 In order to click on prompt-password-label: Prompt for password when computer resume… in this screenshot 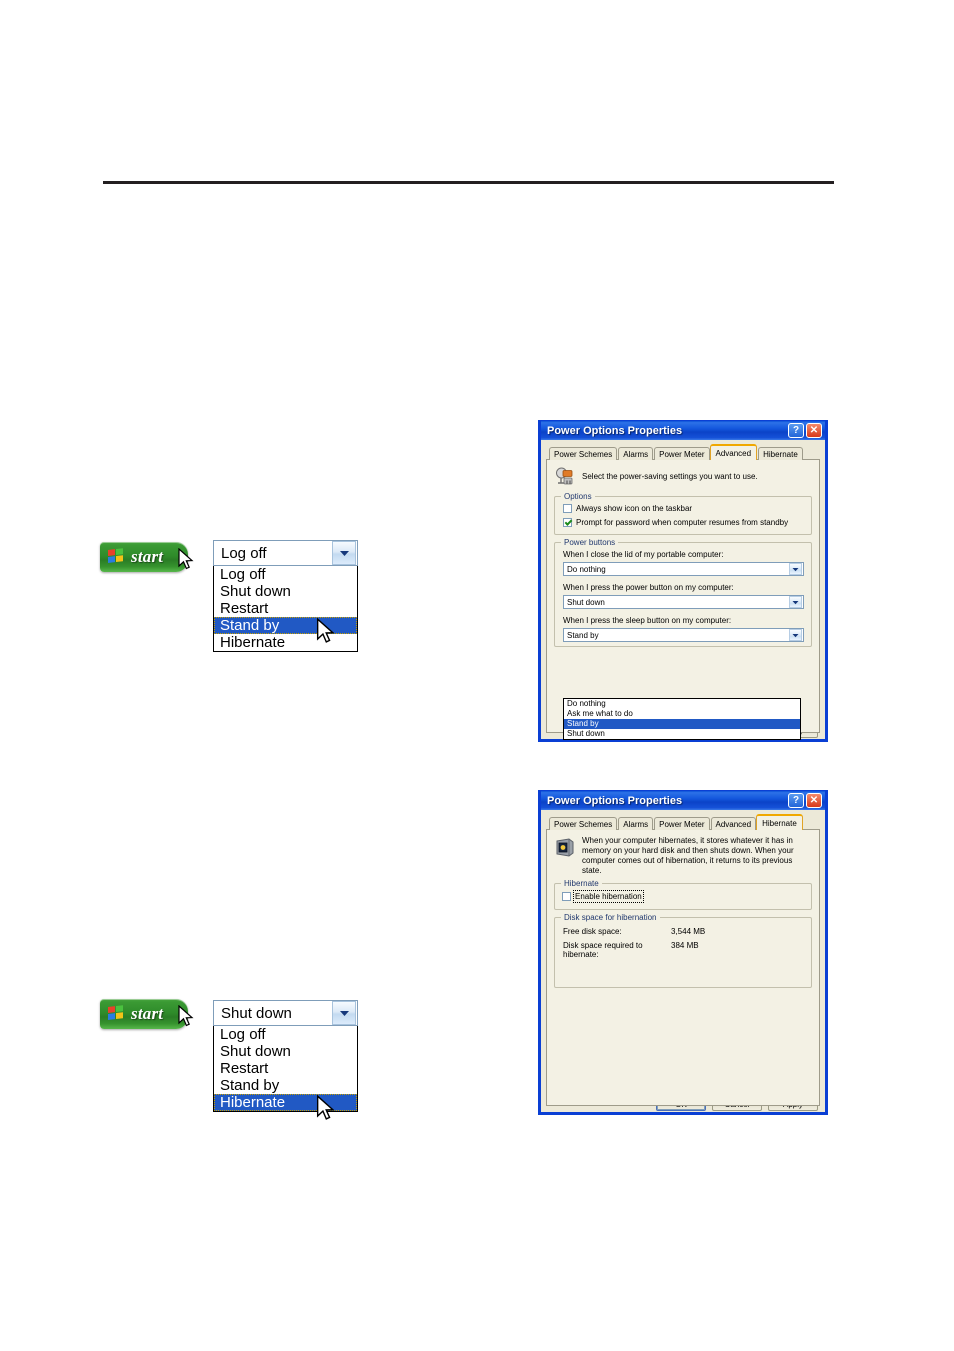, I will do `click(682, 522)`.